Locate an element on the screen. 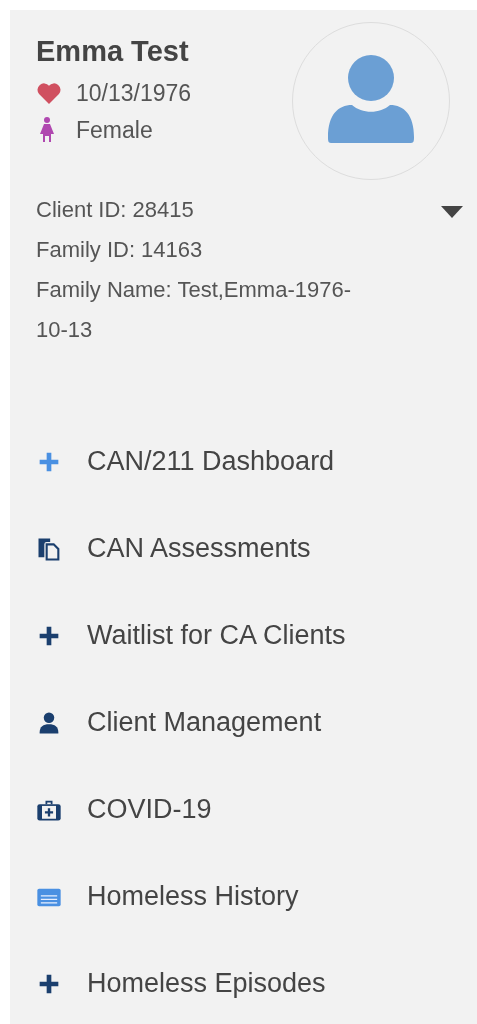 The image size is (477, 1024). menu-item: Homeless Episodes is located at coordinates (243, 982).